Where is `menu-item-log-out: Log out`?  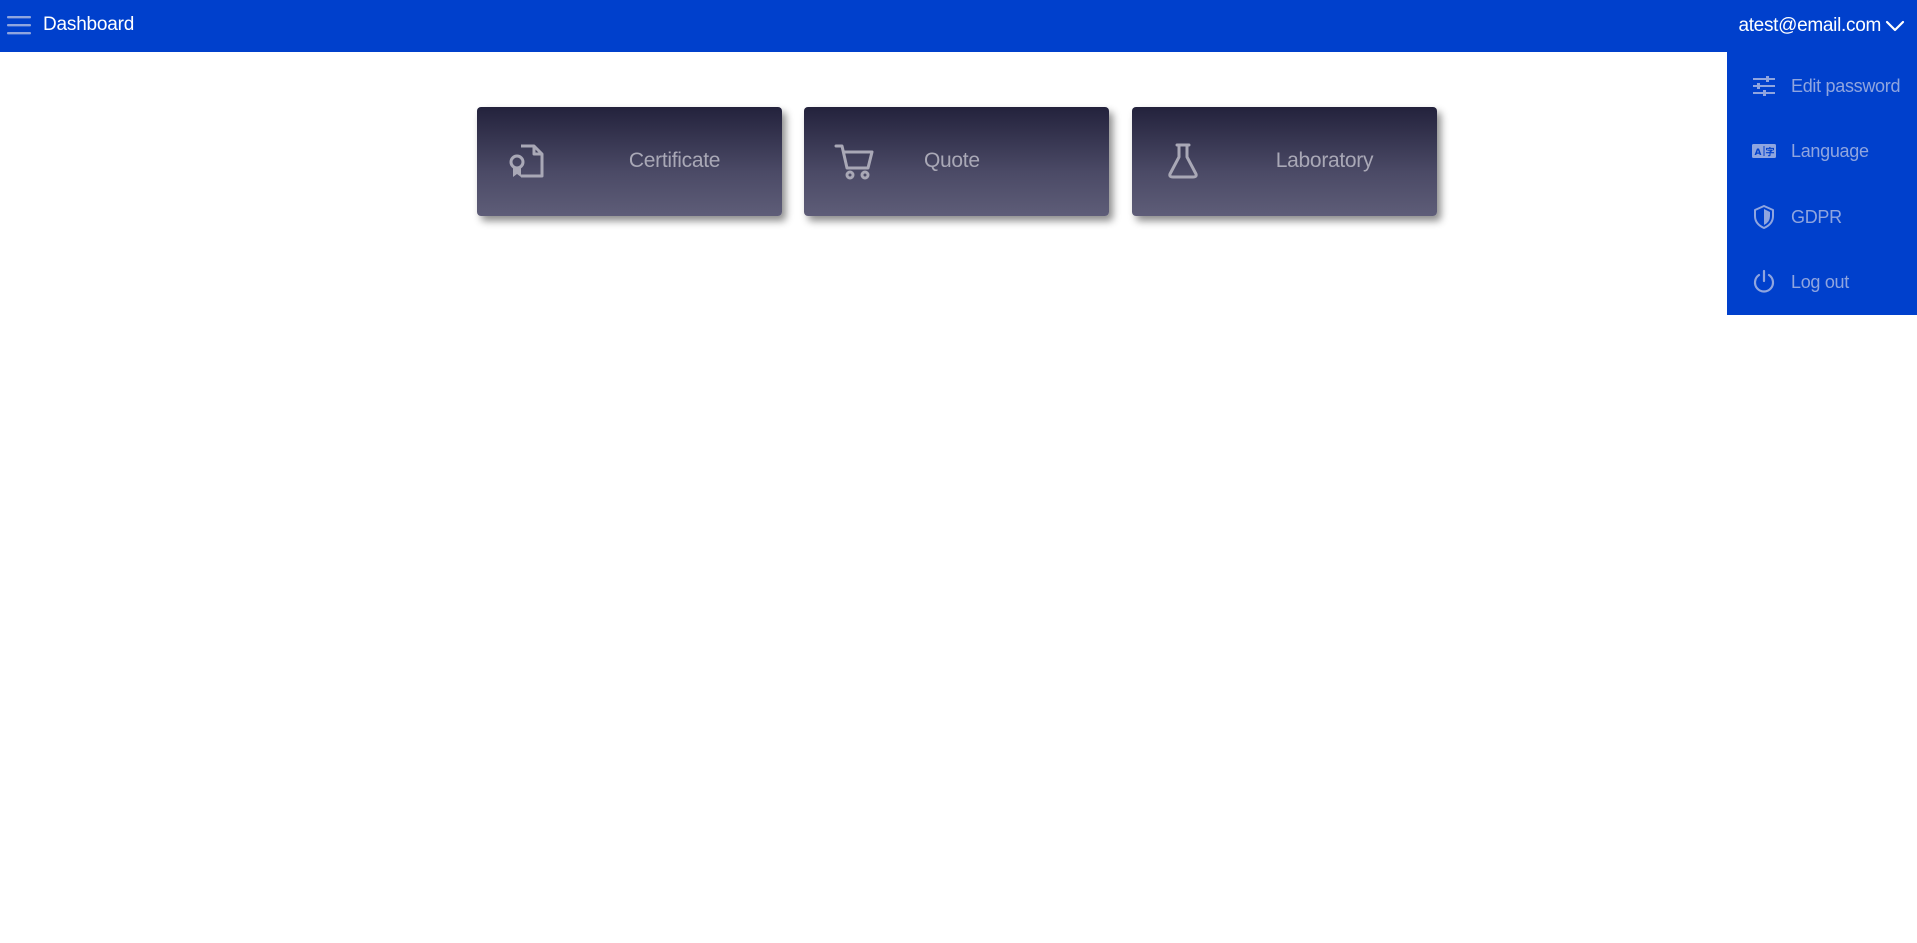 menu-item-log-out: Log out is located at coordinates (1822, 282).